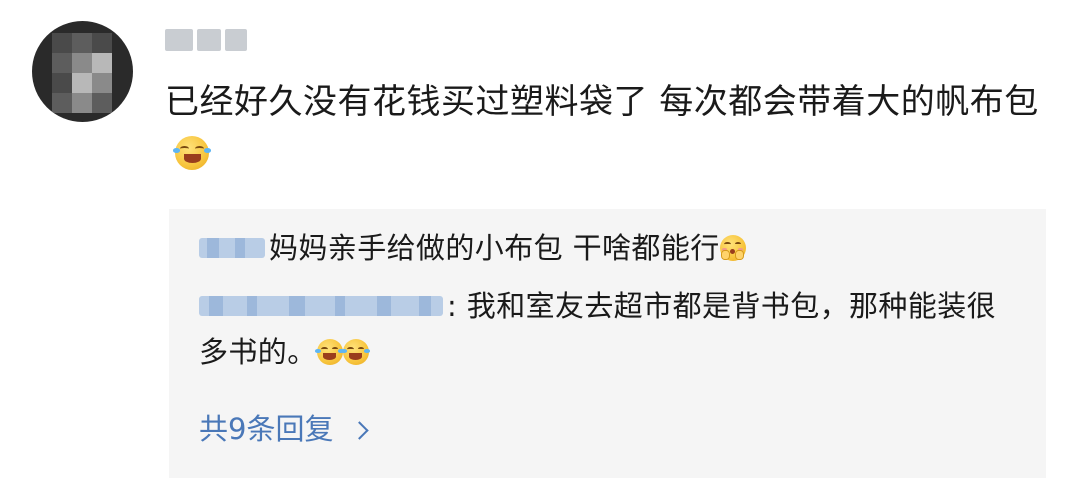 The width and height of the screenshot is (1068, 488). I want to click on avatar, so click(82, 71).